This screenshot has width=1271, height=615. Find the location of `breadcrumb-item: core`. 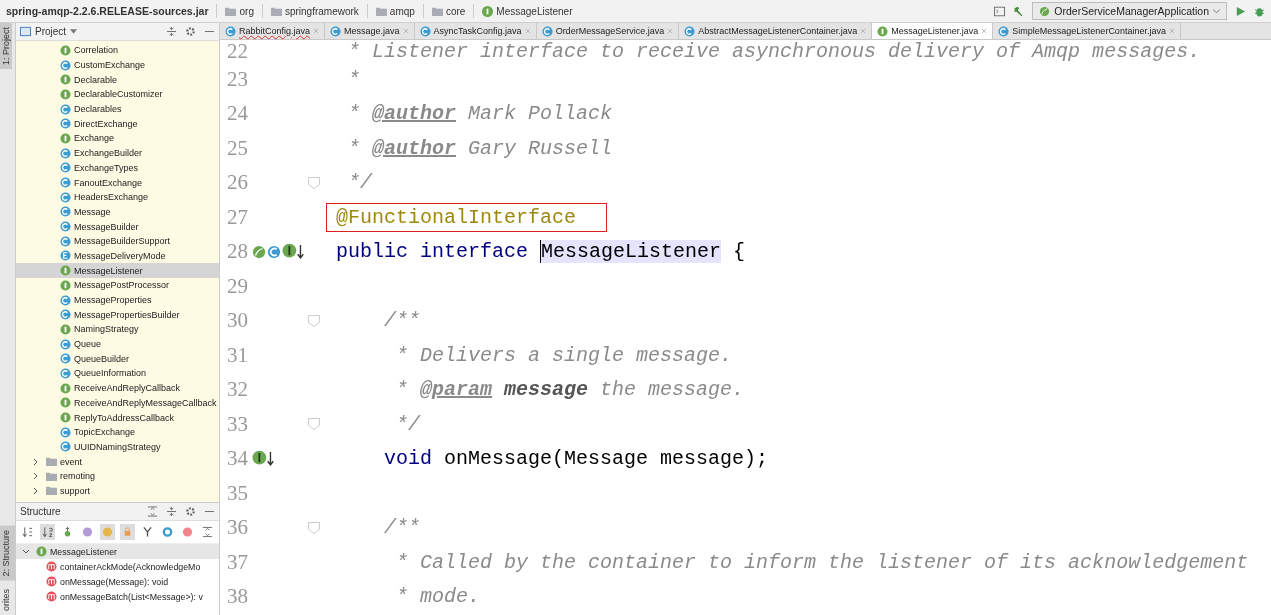

breadcrumb-item: core is located at coordinates (448, 11).